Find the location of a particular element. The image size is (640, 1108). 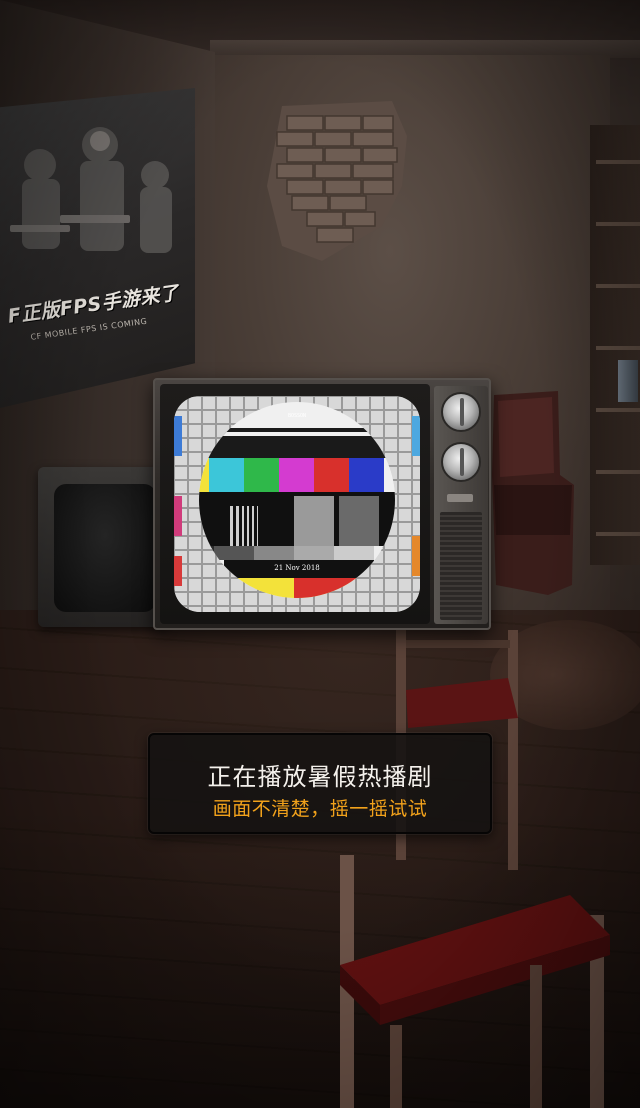

exposed-brick is located at coordinates (337, 181).